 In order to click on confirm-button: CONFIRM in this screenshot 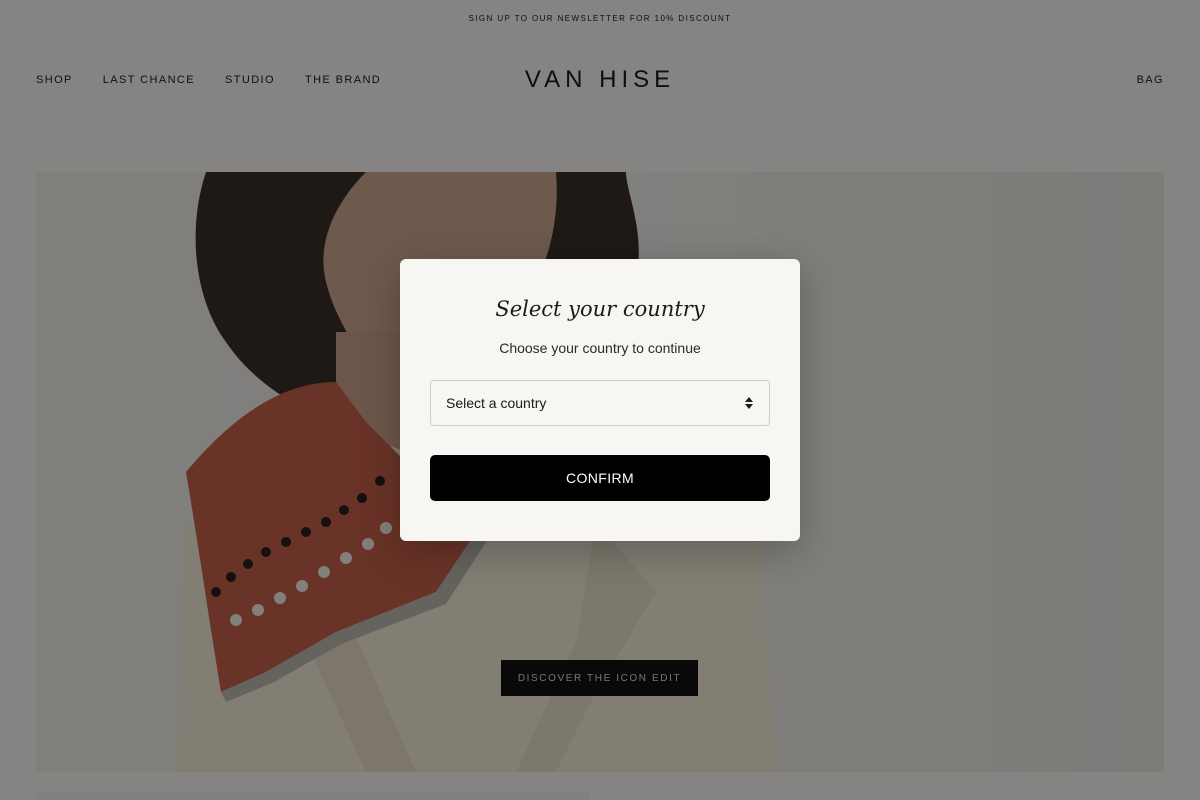, I will do `click(600, 478)`.